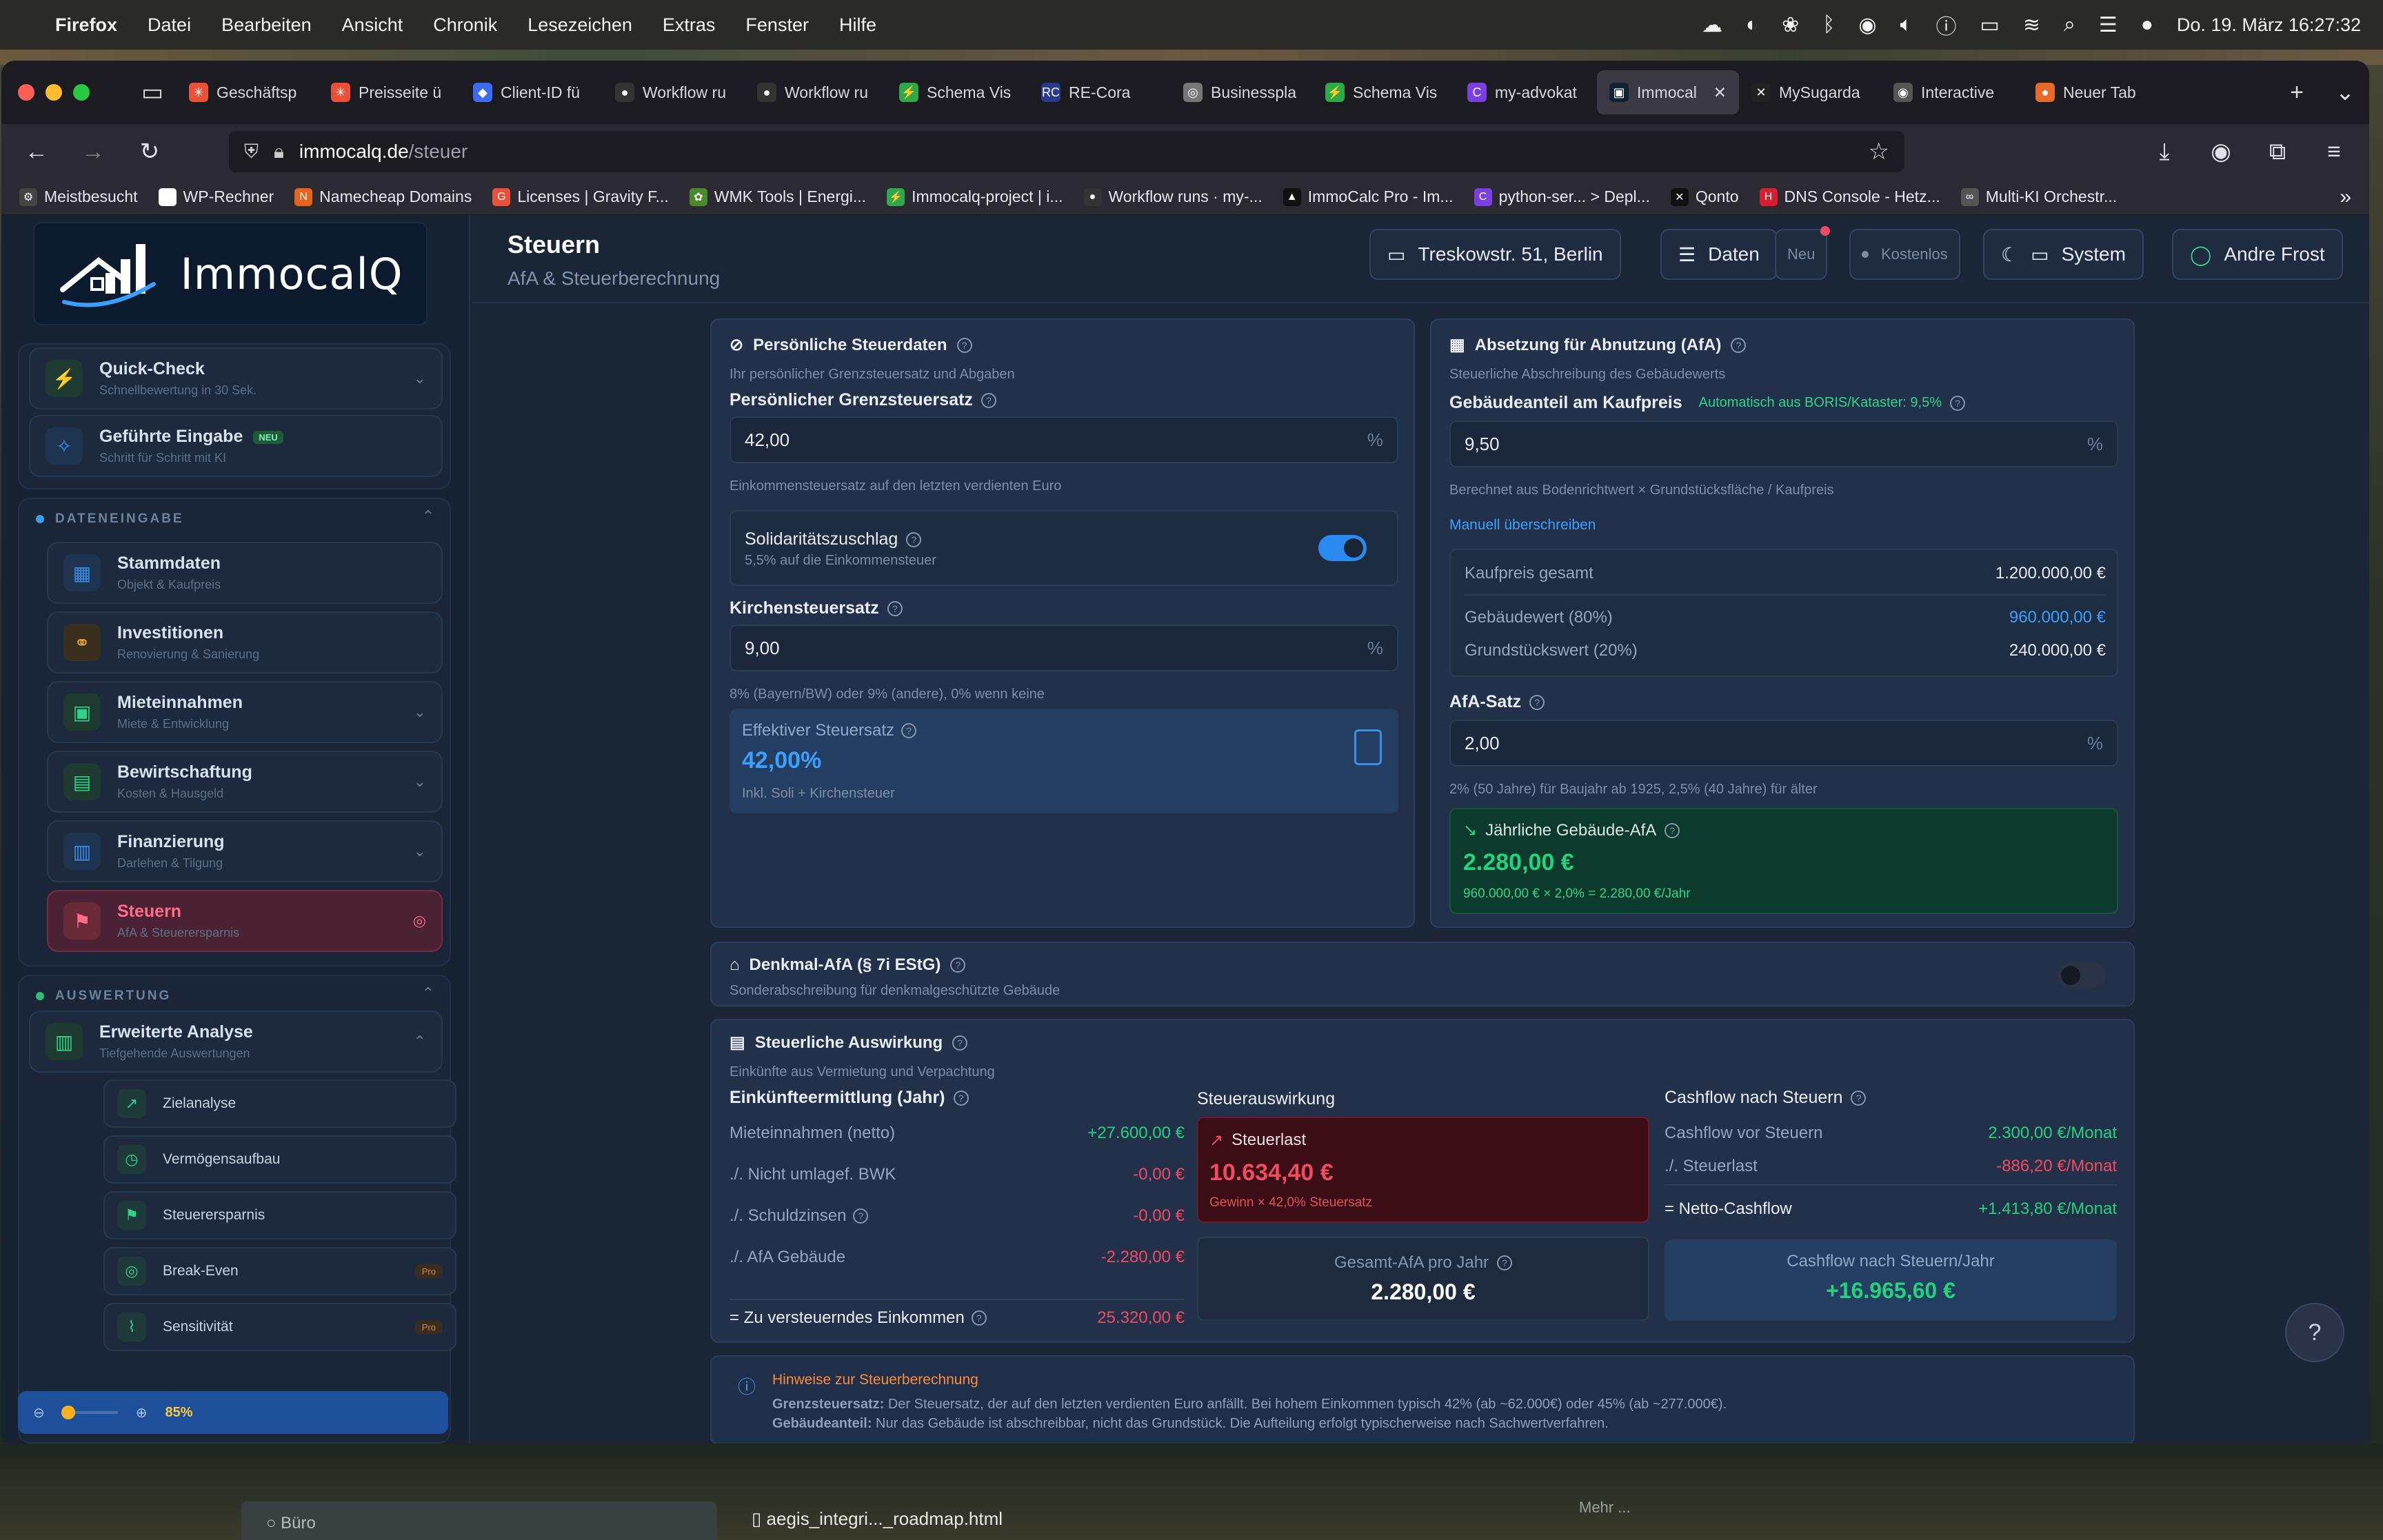 This screenshot has height=1540, width=2383. What do you see at coordinates (1342, 548) in the screenshot?
I see `soli-toggle` at bounding box center [1342, 548].